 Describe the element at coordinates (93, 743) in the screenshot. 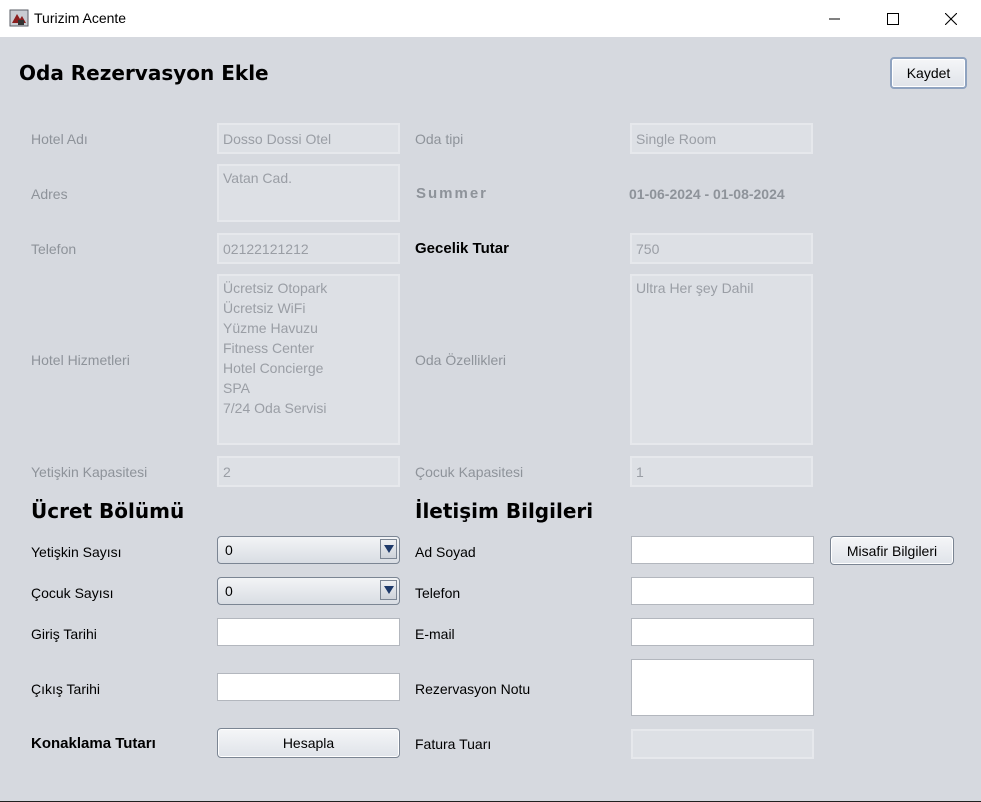

I see `stay-total-label: Konaklama Tutarı` at that location.